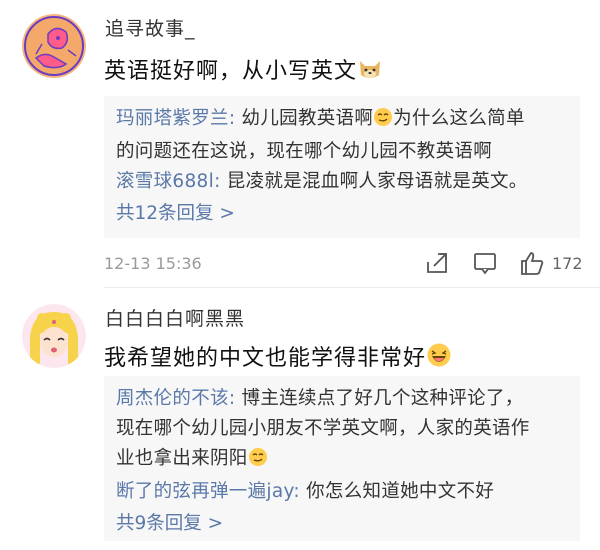 Image resolution: width=600 pixels, height=550 pixels. I want to click on comment-body: 我希望她的中文也能学得非常好, so click(265, 358).